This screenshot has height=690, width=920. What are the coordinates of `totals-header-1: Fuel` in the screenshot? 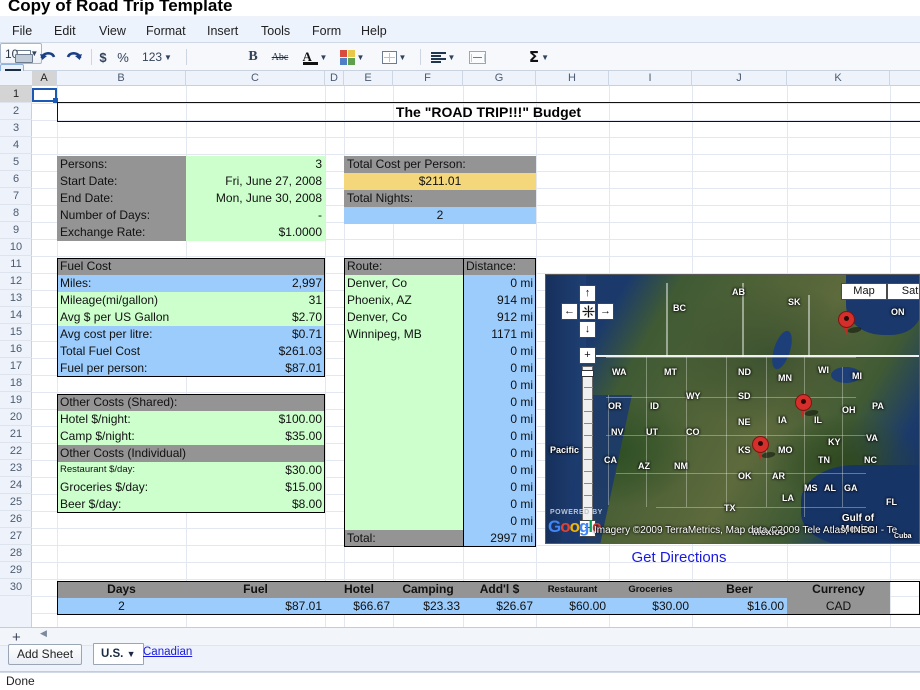 It's located at (255, 589).